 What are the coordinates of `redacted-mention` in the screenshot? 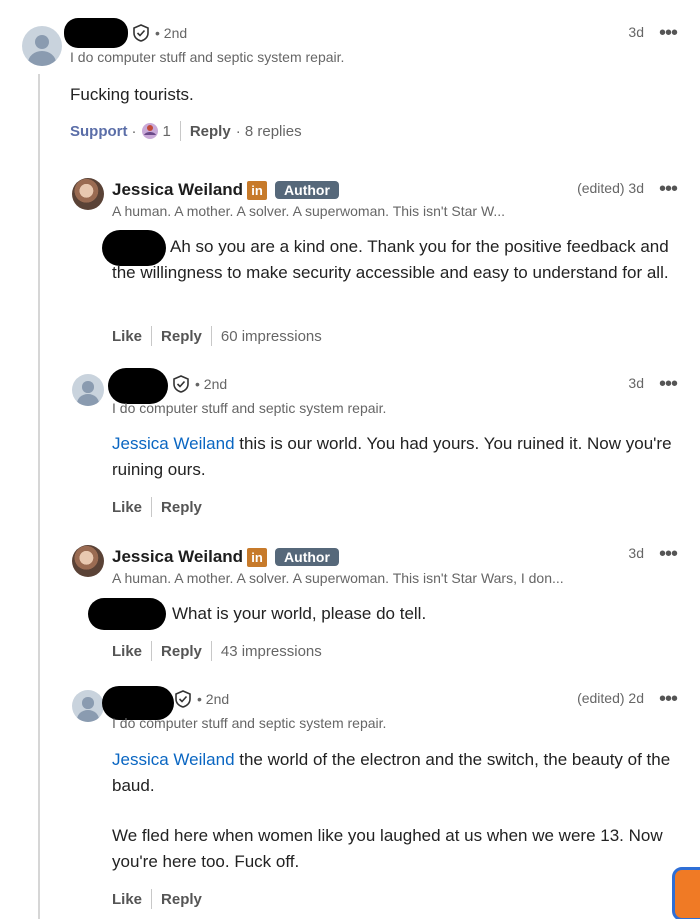 It's located at (127, 614).